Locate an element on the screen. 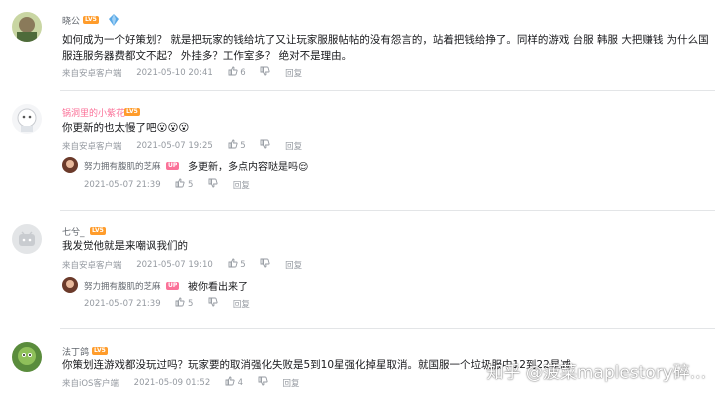  comment-meta: 来自安卓客户端 2021-05-10 20:41 6 回复 is located at coordinates (182, 72).